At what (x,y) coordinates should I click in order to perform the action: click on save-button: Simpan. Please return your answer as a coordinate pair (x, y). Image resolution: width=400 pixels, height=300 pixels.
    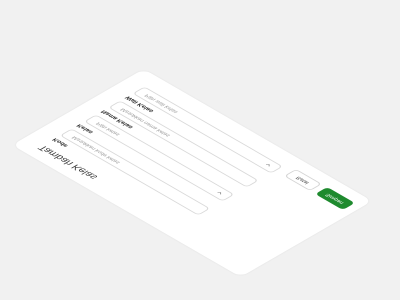
    Looking at the image, I should click on (335, 198).